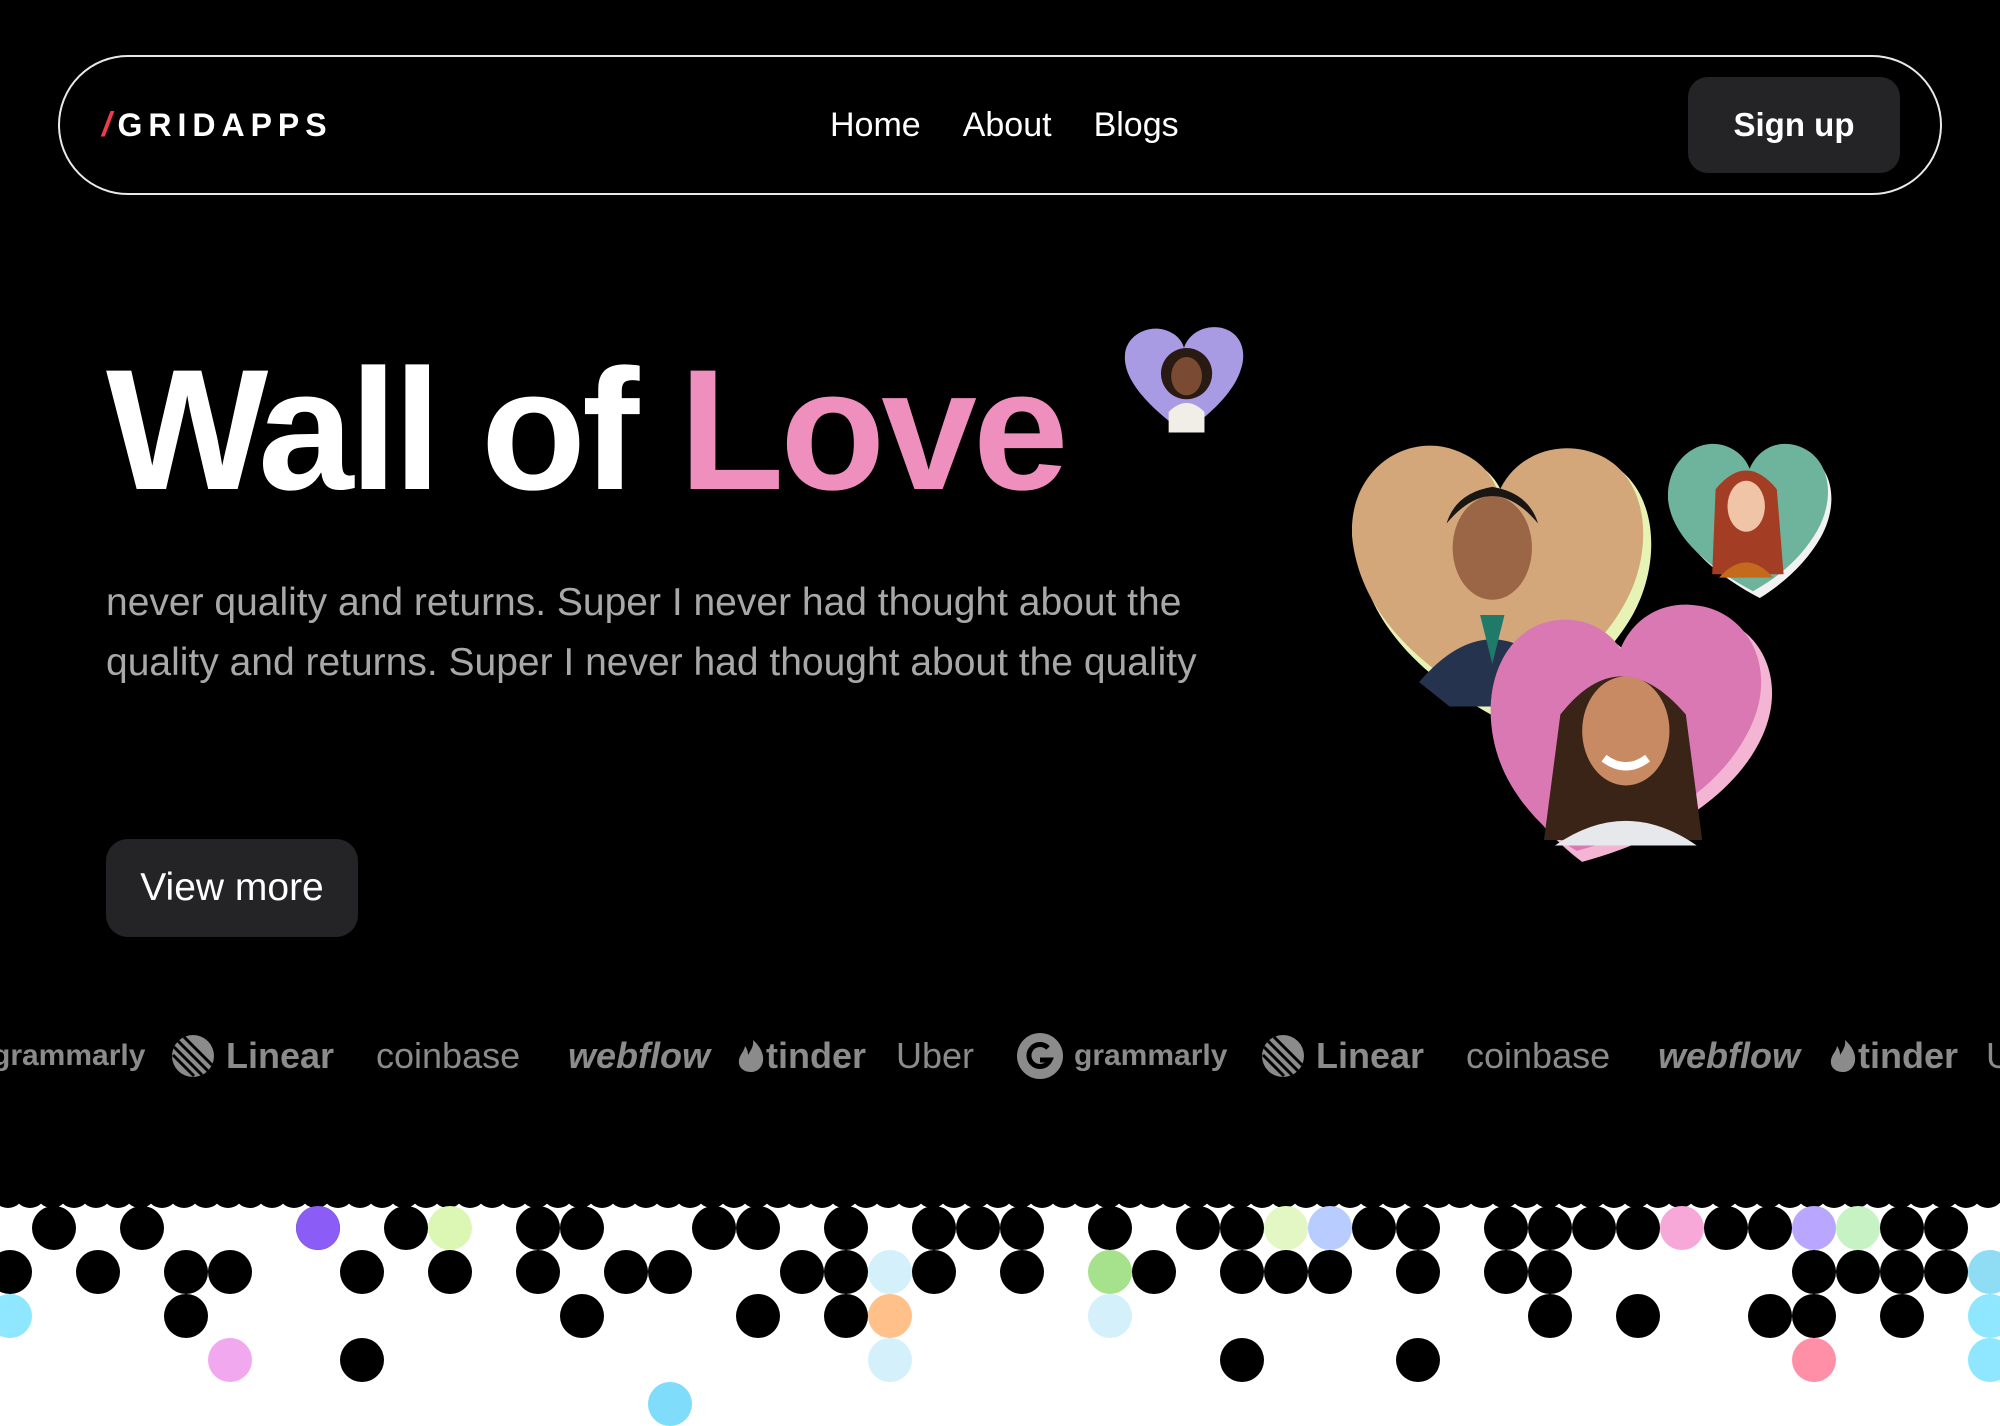 The image size is (2000, 1426). What do you see at coordinates (875, 125) in the screenshot?
I see `nav-link-home: Home` at bounding box center [875, 125].